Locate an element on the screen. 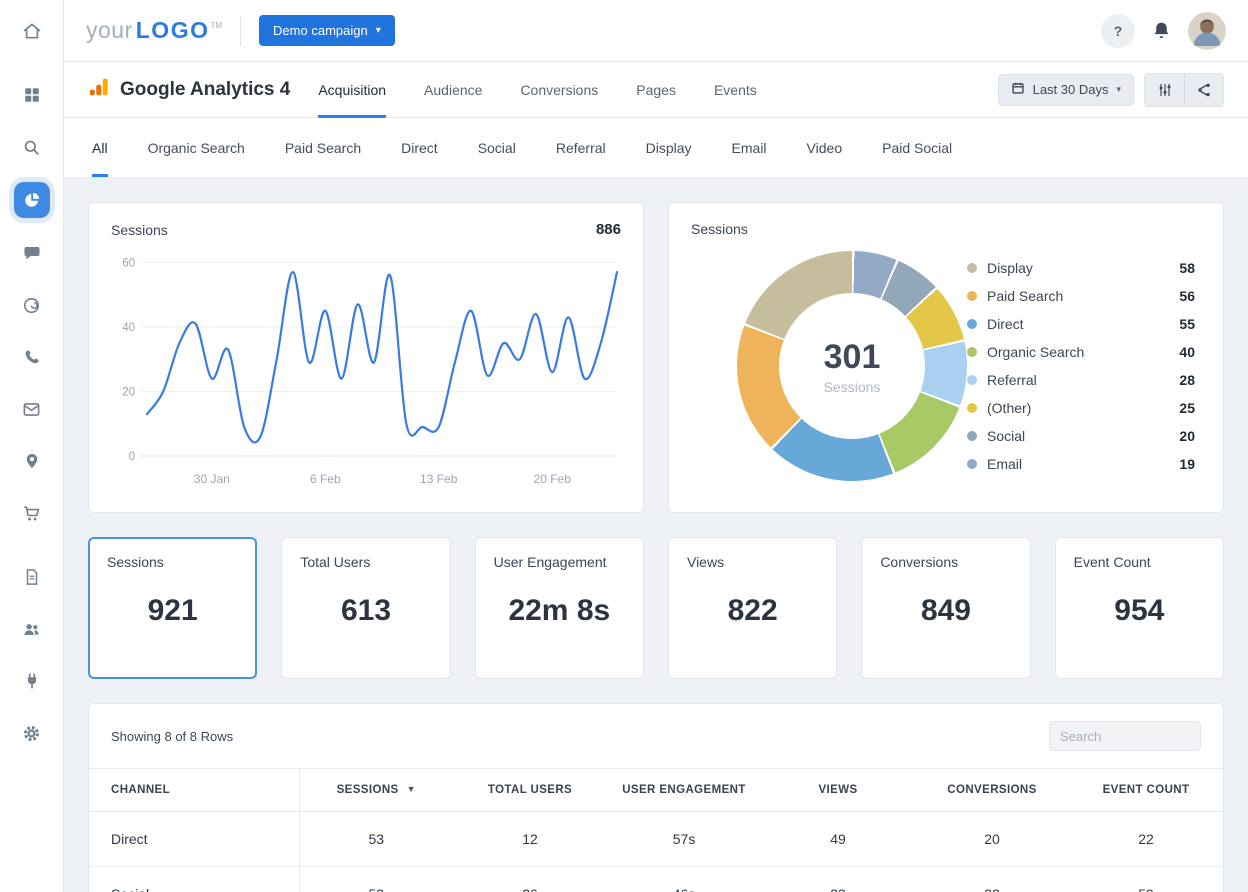 The image size is (1248, 892). channel-tab-organic-search: Organic Search is located at coordinates (196, 147).